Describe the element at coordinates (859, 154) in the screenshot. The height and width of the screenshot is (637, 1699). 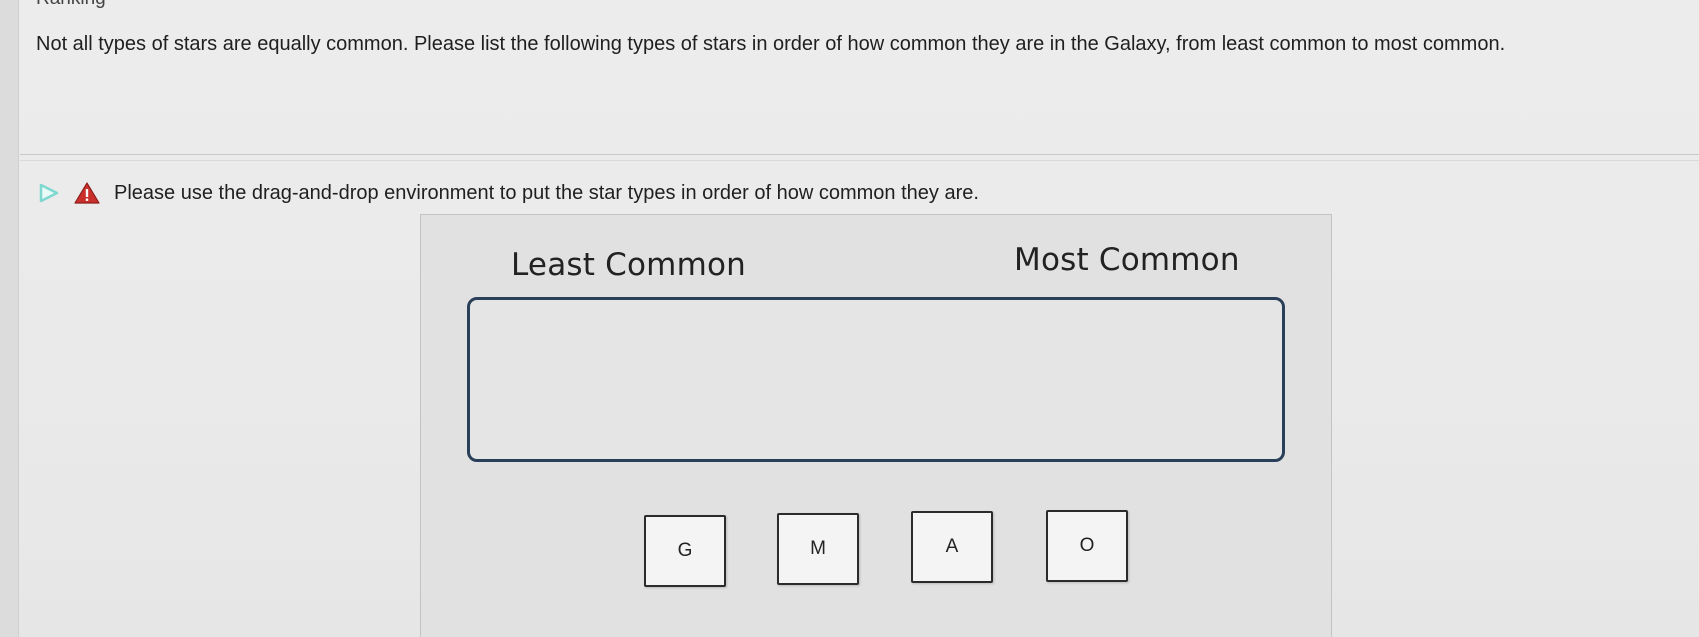
I see `section-divider` at that location.